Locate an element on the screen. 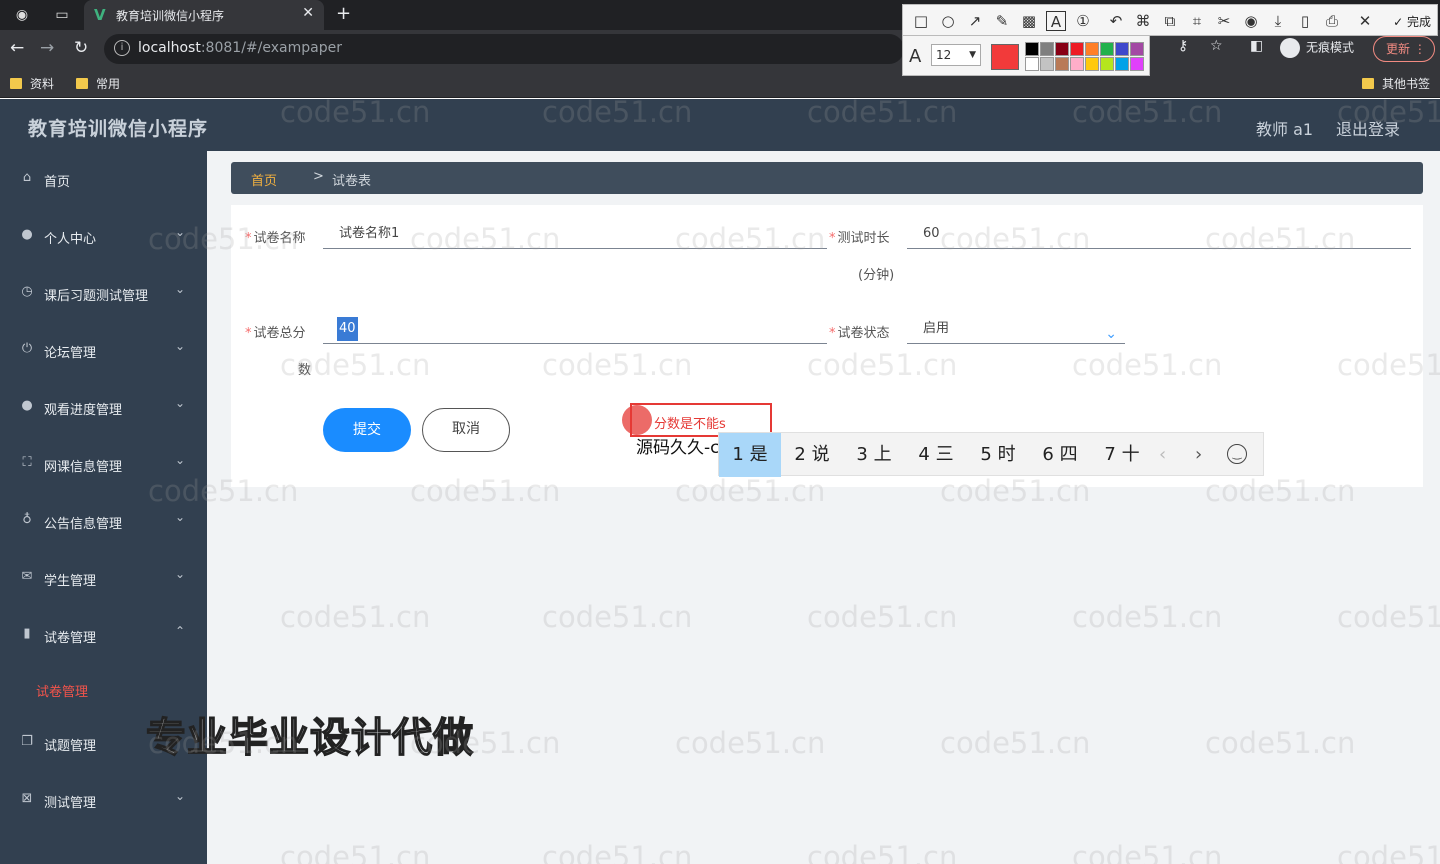 This screenshot has width=1440, height=864. ime-candidate-bar: 1 是 2 说 3 上 4 三 5 时 6 四 7 十 ‹ › ‿ is located at coordinates (991, 454).